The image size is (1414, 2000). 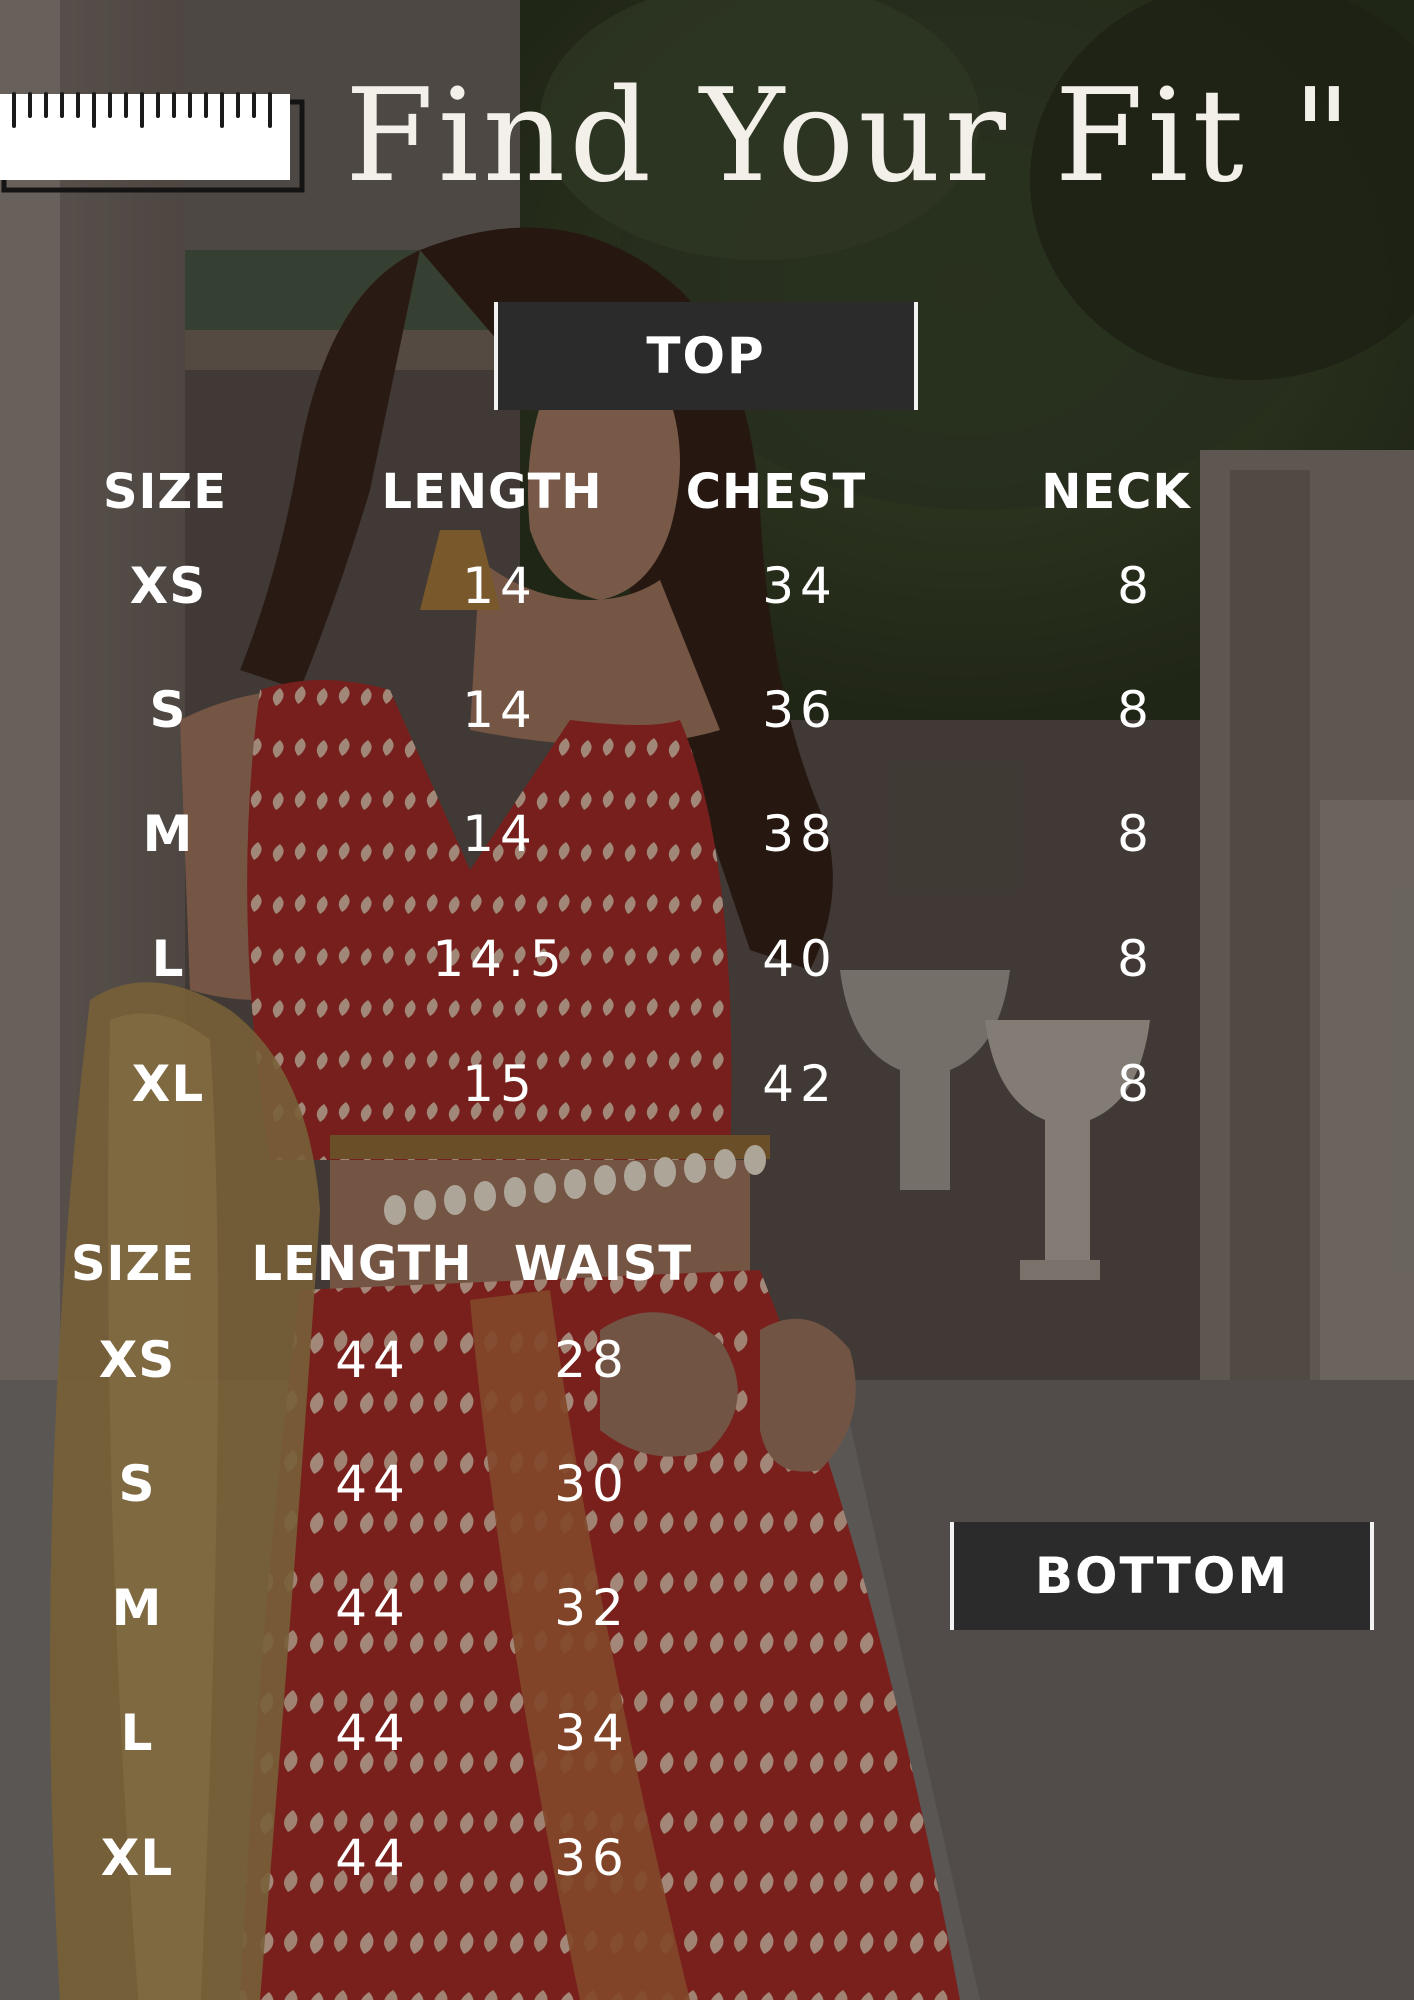 What do you see at coordinates (592, 1858) in the screenshot?
I see `bottom-cell-waist: 36` at bounding box center [592, 1858].